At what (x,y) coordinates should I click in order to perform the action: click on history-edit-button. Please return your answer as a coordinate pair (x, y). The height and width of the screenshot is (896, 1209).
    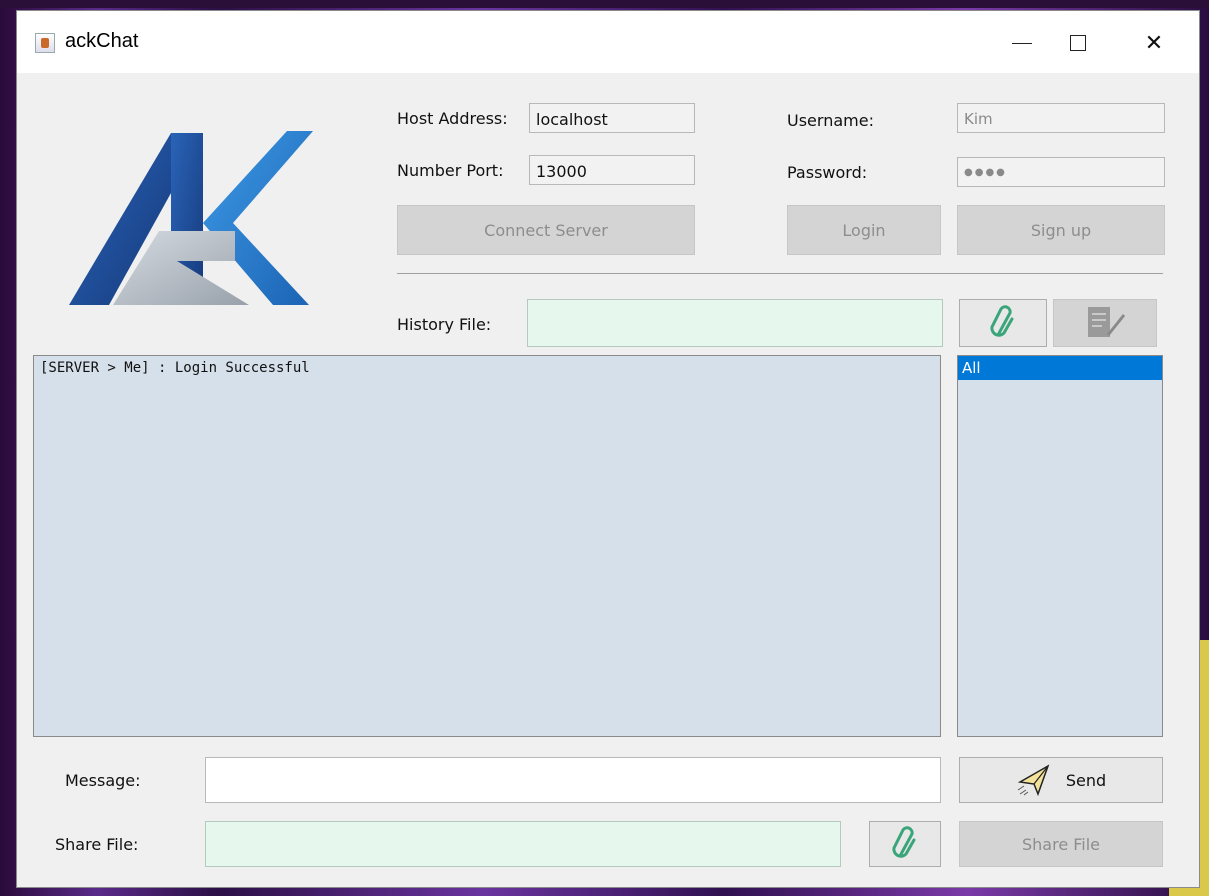
    Looking at the image, I should click on (1105, 323).